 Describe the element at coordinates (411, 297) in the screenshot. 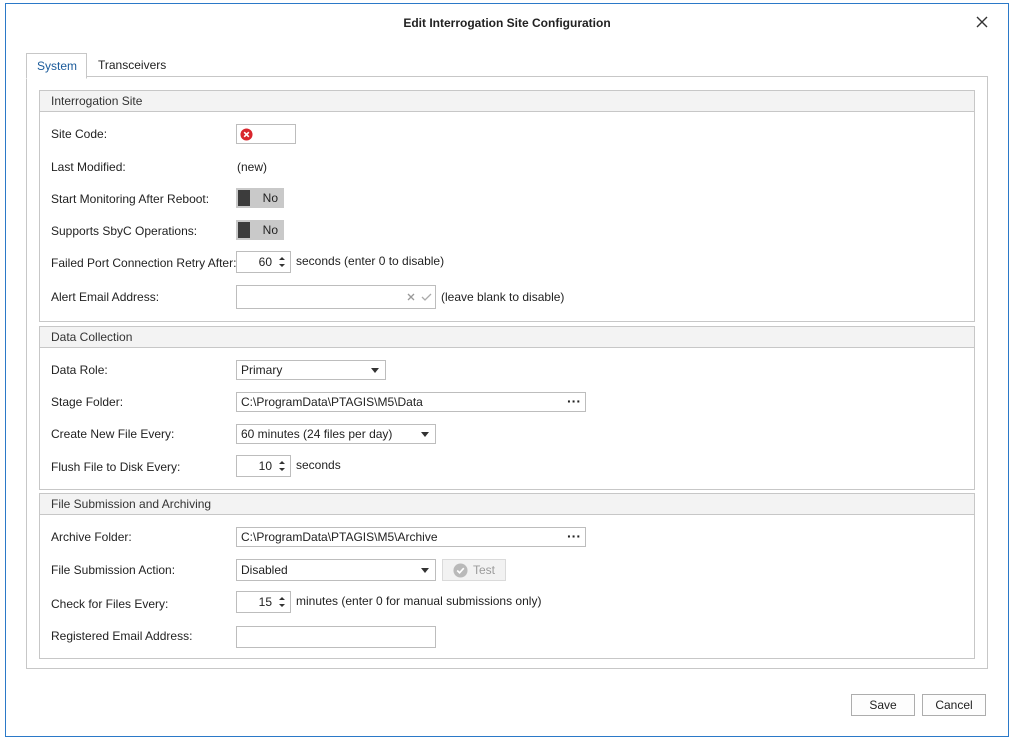

I see `clear-icon` at that location.